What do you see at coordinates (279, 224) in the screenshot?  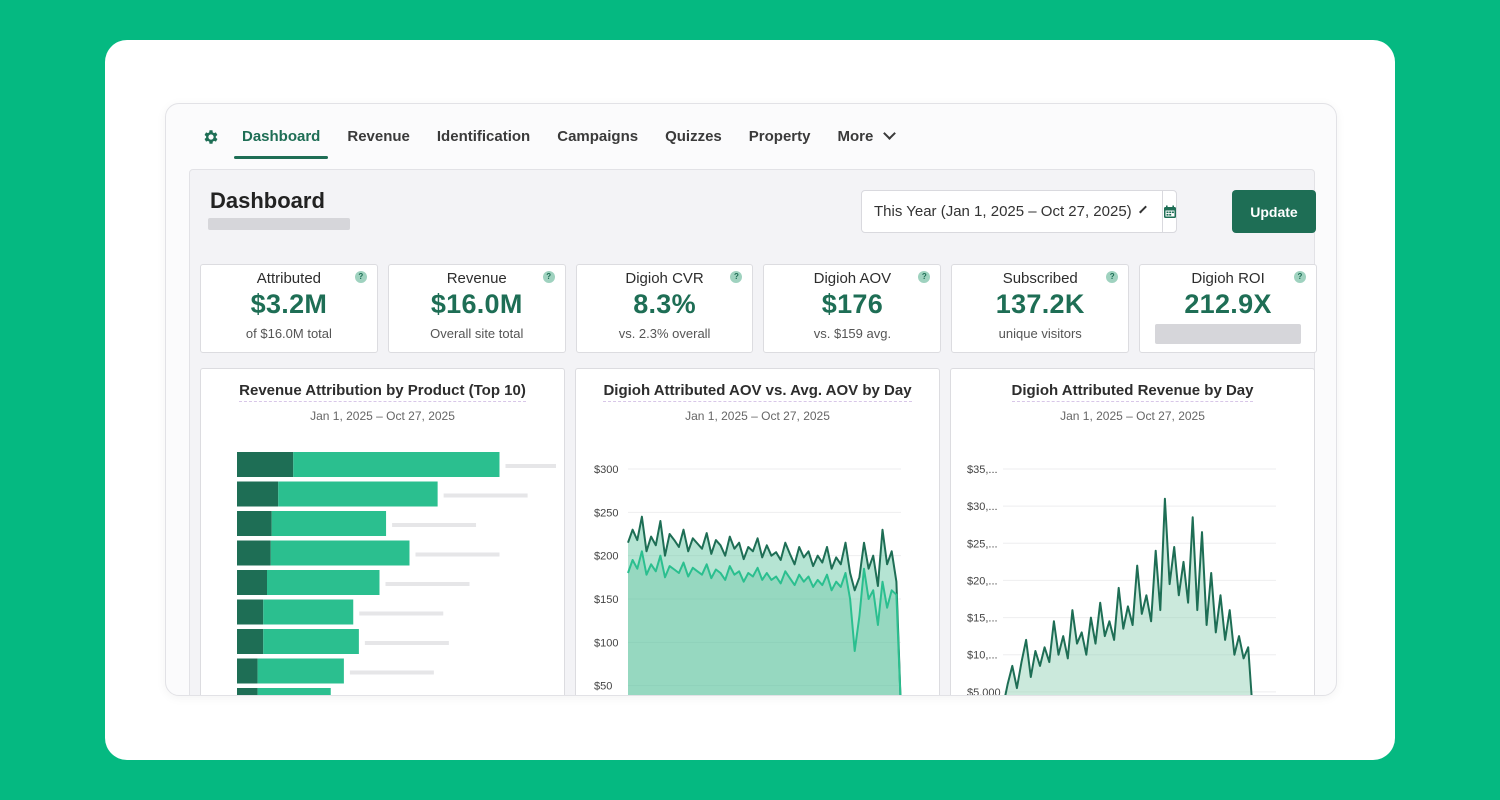 I see `redacted-subtitle` at bounding box center [279, 224].